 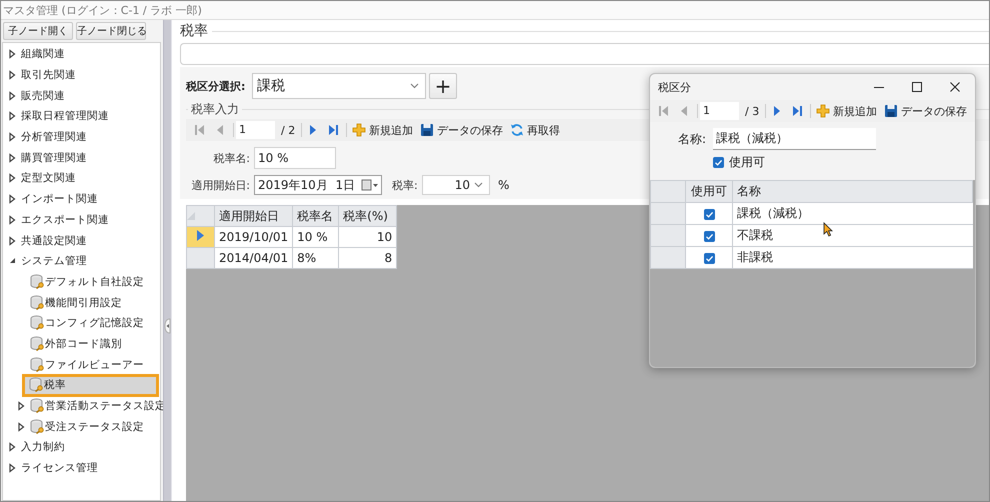 What do you see at coordinates (443, 86) in the screenshot?
I see `add-button: +` at bounding box center [443, 86].